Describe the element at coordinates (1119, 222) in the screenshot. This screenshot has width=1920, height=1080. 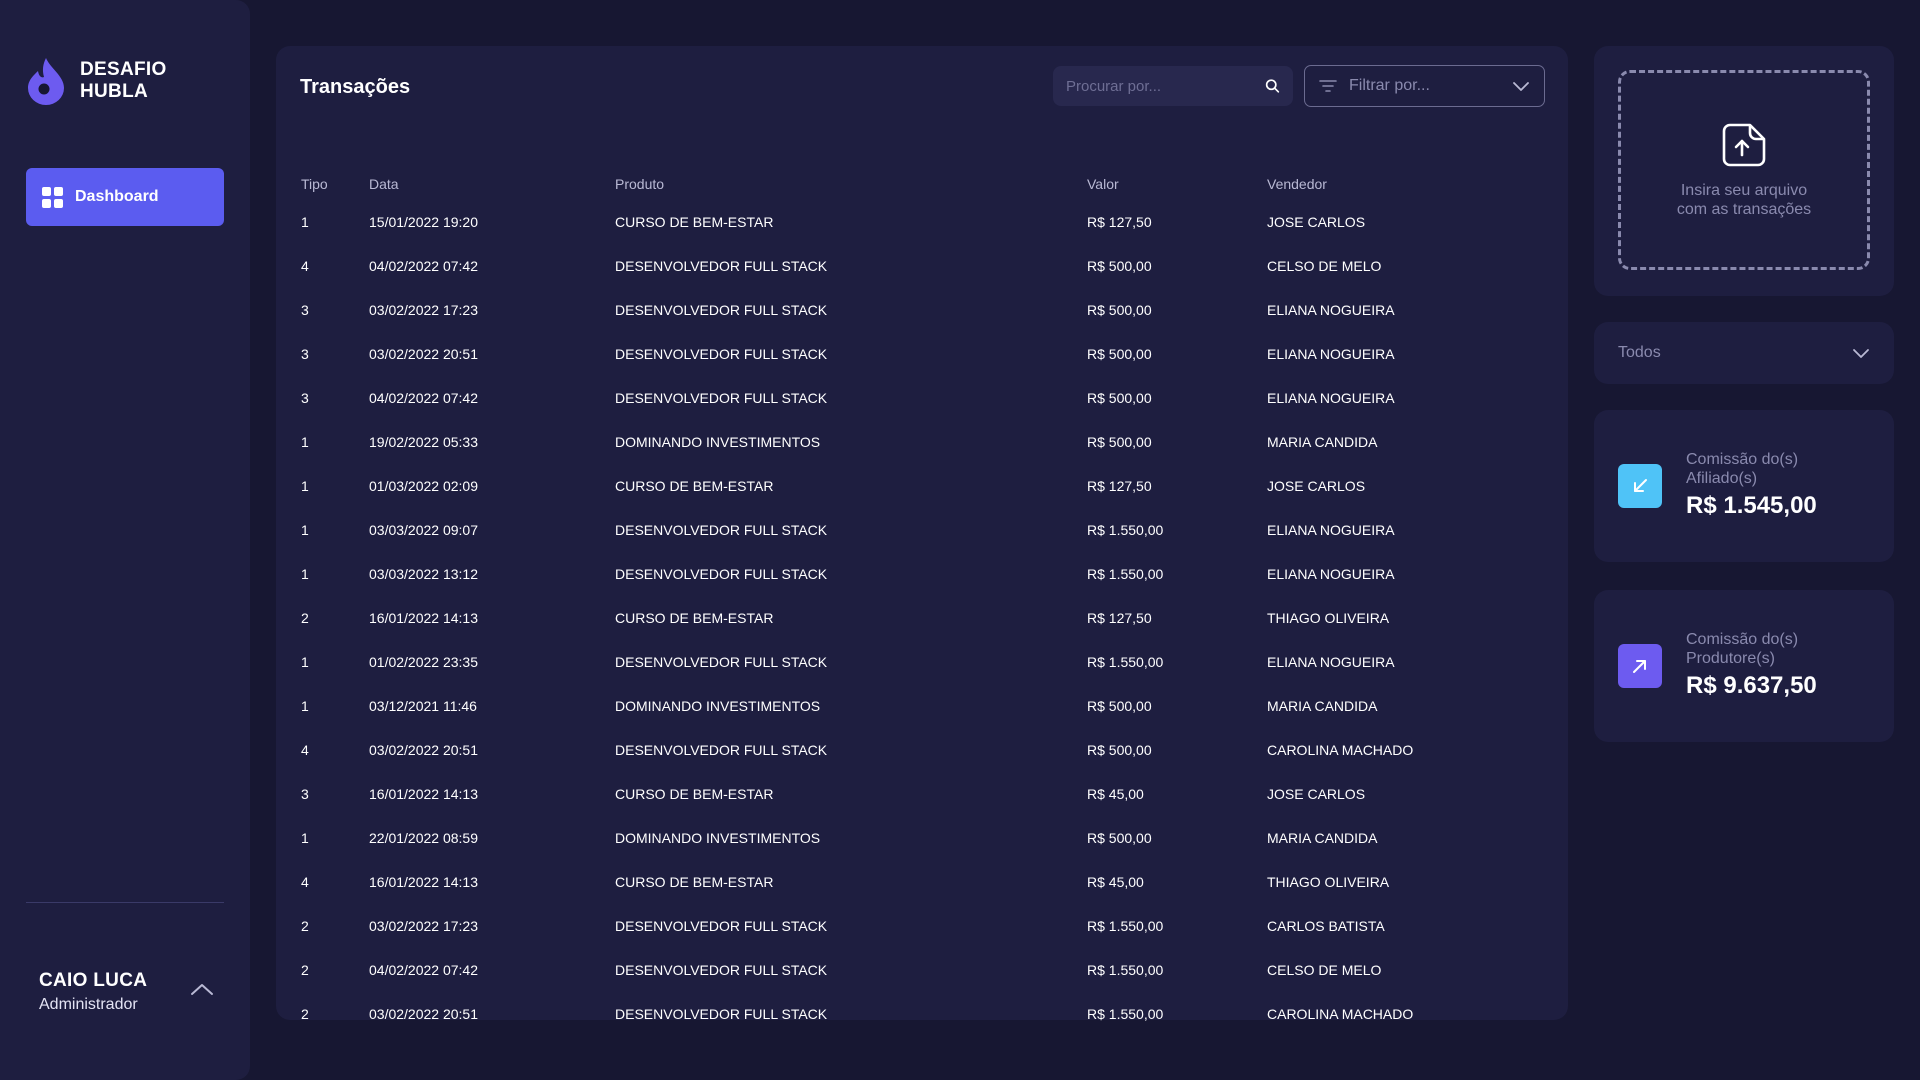
I see `cell-valor: R$ 127,50` at that location.